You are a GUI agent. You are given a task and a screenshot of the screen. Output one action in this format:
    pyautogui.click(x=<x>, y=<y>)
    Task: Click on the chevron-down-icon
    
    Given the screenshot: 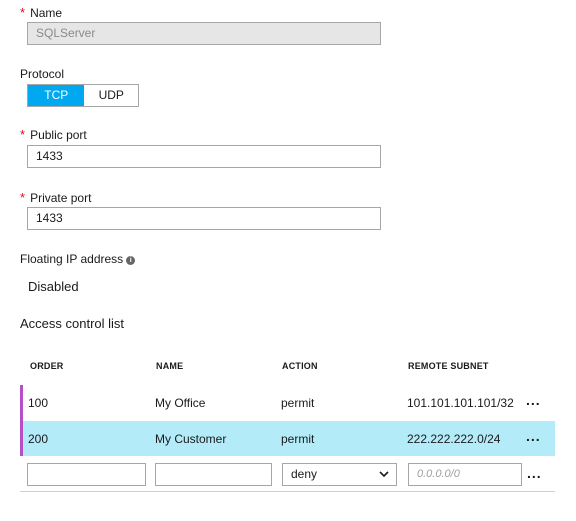 What is the action you would take?
    pyautogui.click(x=384, y=474)
    